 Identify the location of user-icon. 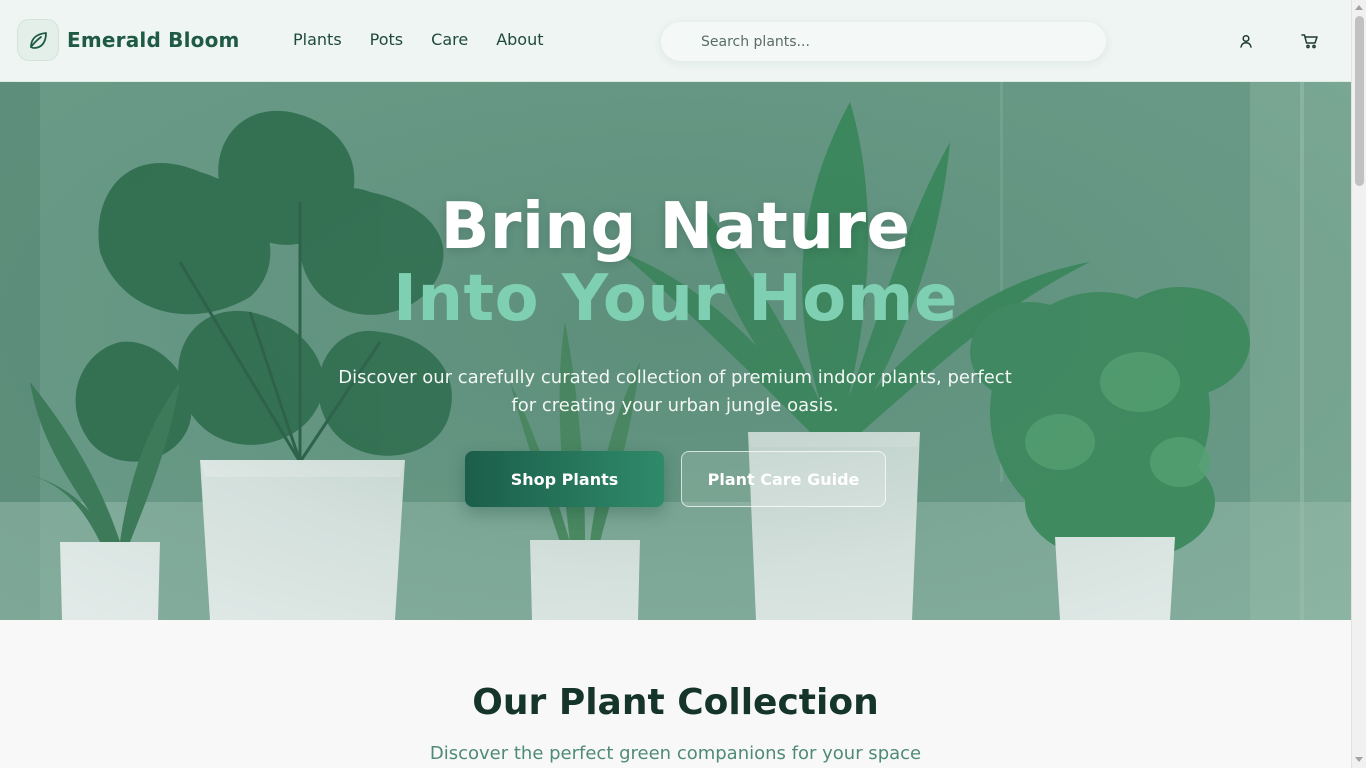
(1246, 41).